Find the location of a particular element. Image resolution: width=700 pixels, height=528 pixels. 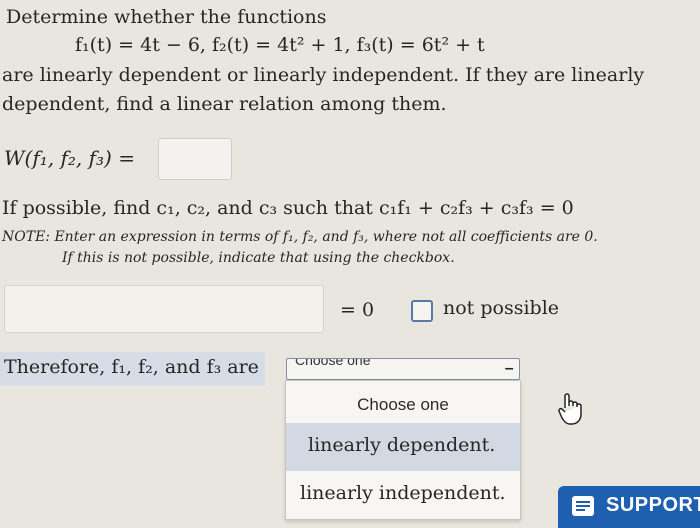

not-possible-label: not possible is located at coordinates (501, 308).